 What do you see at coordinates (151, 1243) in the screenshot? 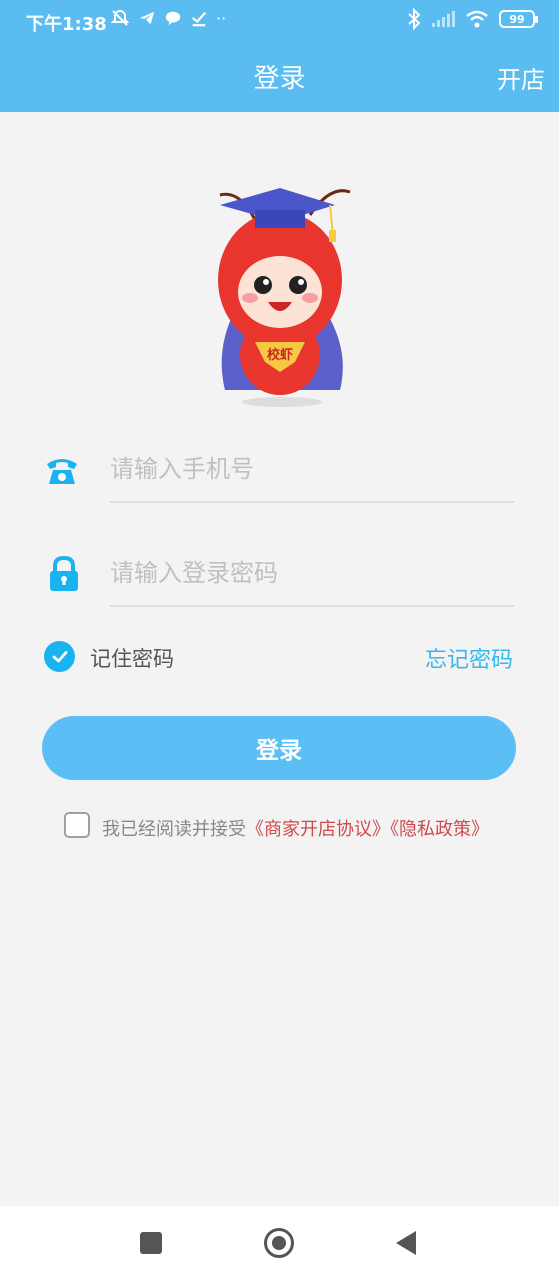
I see `recent-apps-button` at bounding box center [151, 1243].